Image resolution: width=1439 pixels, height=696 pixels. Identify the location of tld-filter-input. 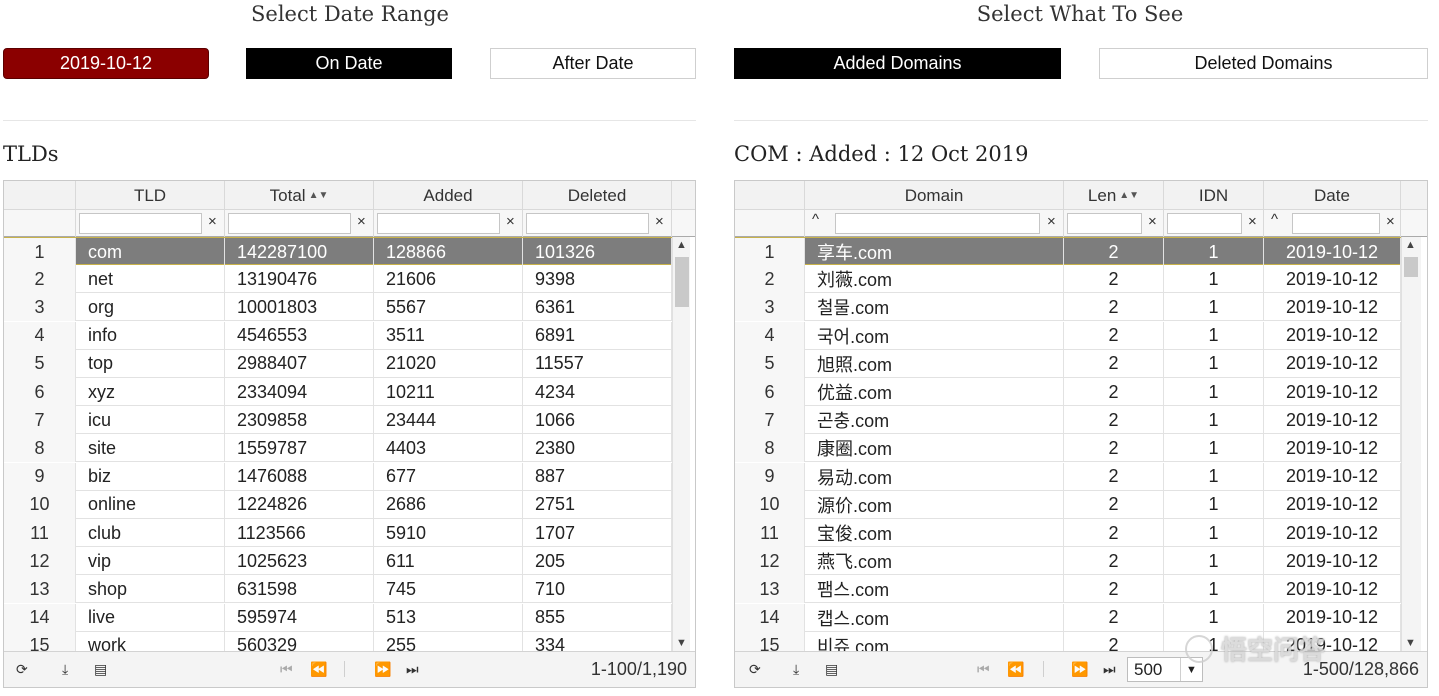
(140, 223).